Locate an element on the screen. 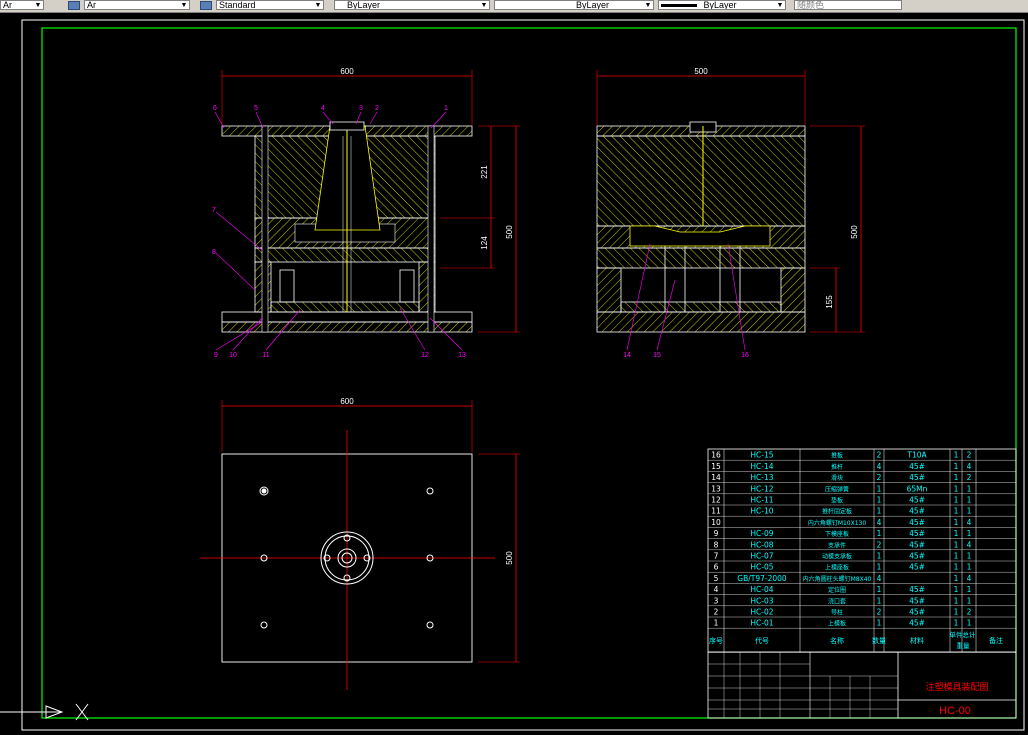  callout-5: 5 is located at coordinates (256, 108).